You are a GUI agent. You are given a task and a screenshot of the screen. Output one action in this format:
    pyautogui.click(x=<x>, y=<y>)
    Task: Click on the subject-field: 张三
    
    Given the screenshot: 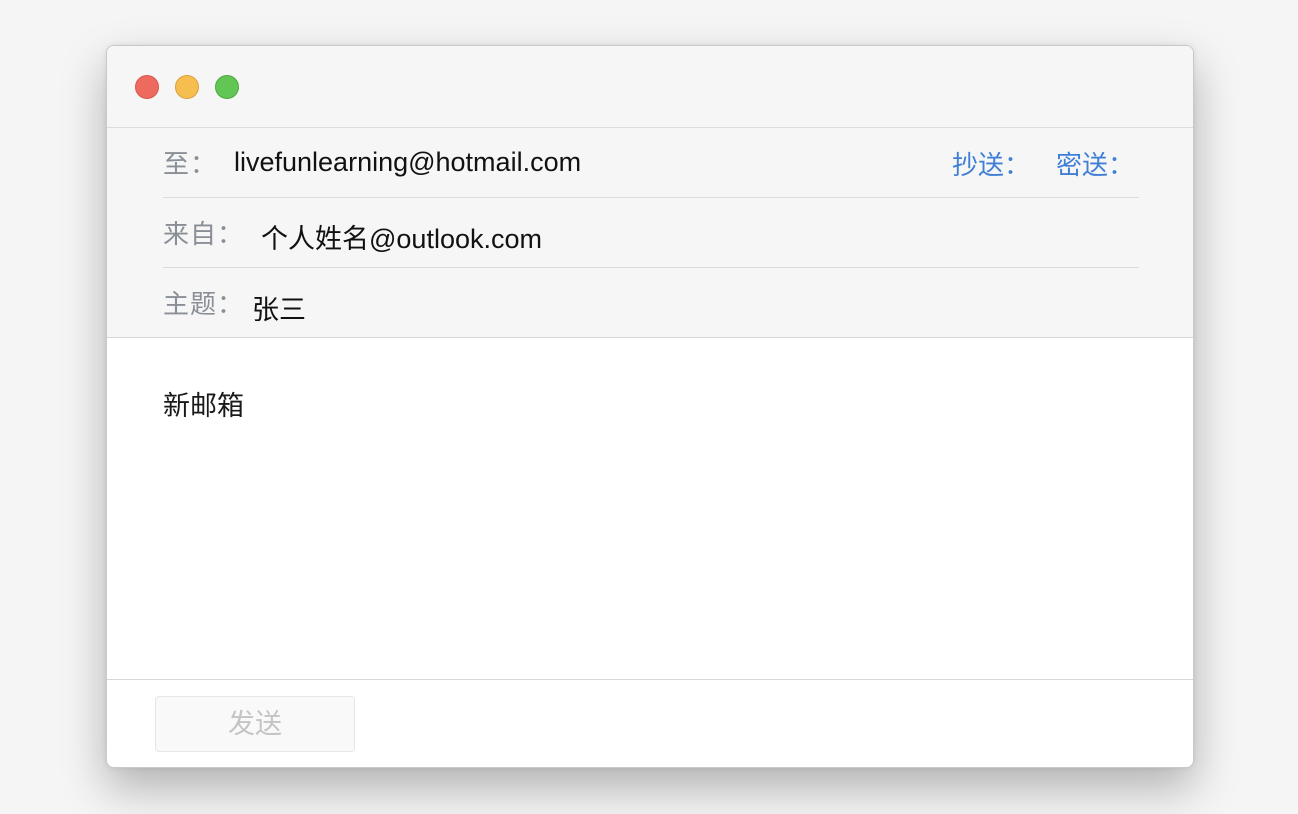 What is the action you would take?
    pyautogui.click(x=279, y=307)
    